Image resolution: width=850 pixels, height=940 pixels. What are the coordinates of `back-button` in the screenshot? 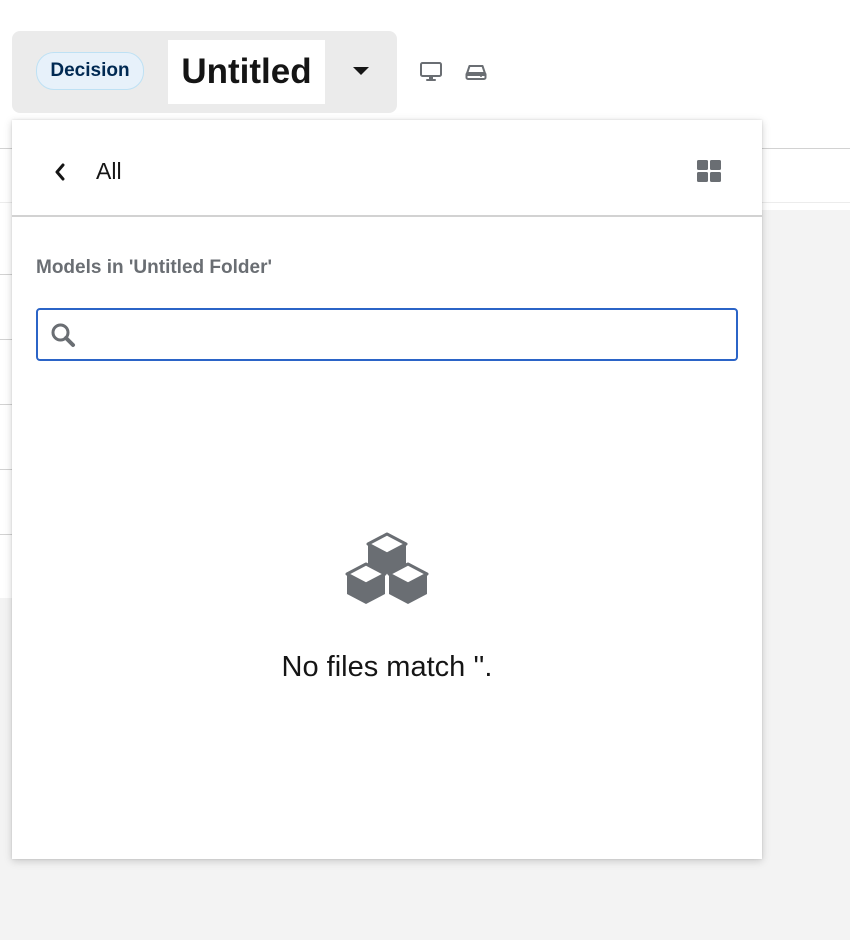 It's located at (60, 172).